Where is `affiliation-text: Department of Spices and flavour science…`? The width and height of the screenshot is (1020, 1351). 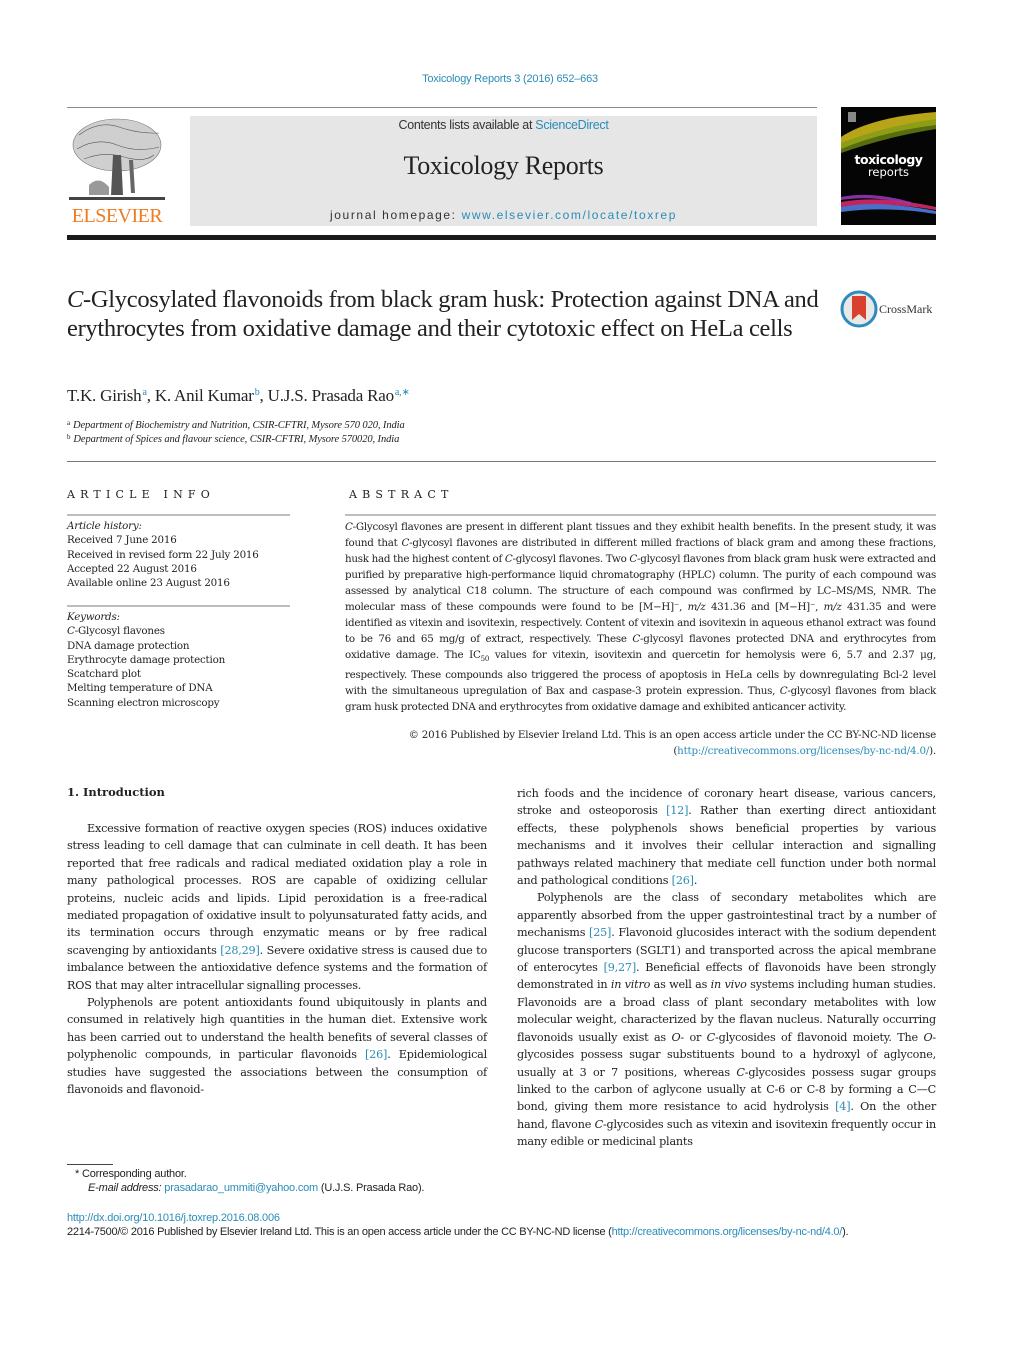
affiliation-text: Department of Spices and flavour science… is located at coordinates (236, 439).